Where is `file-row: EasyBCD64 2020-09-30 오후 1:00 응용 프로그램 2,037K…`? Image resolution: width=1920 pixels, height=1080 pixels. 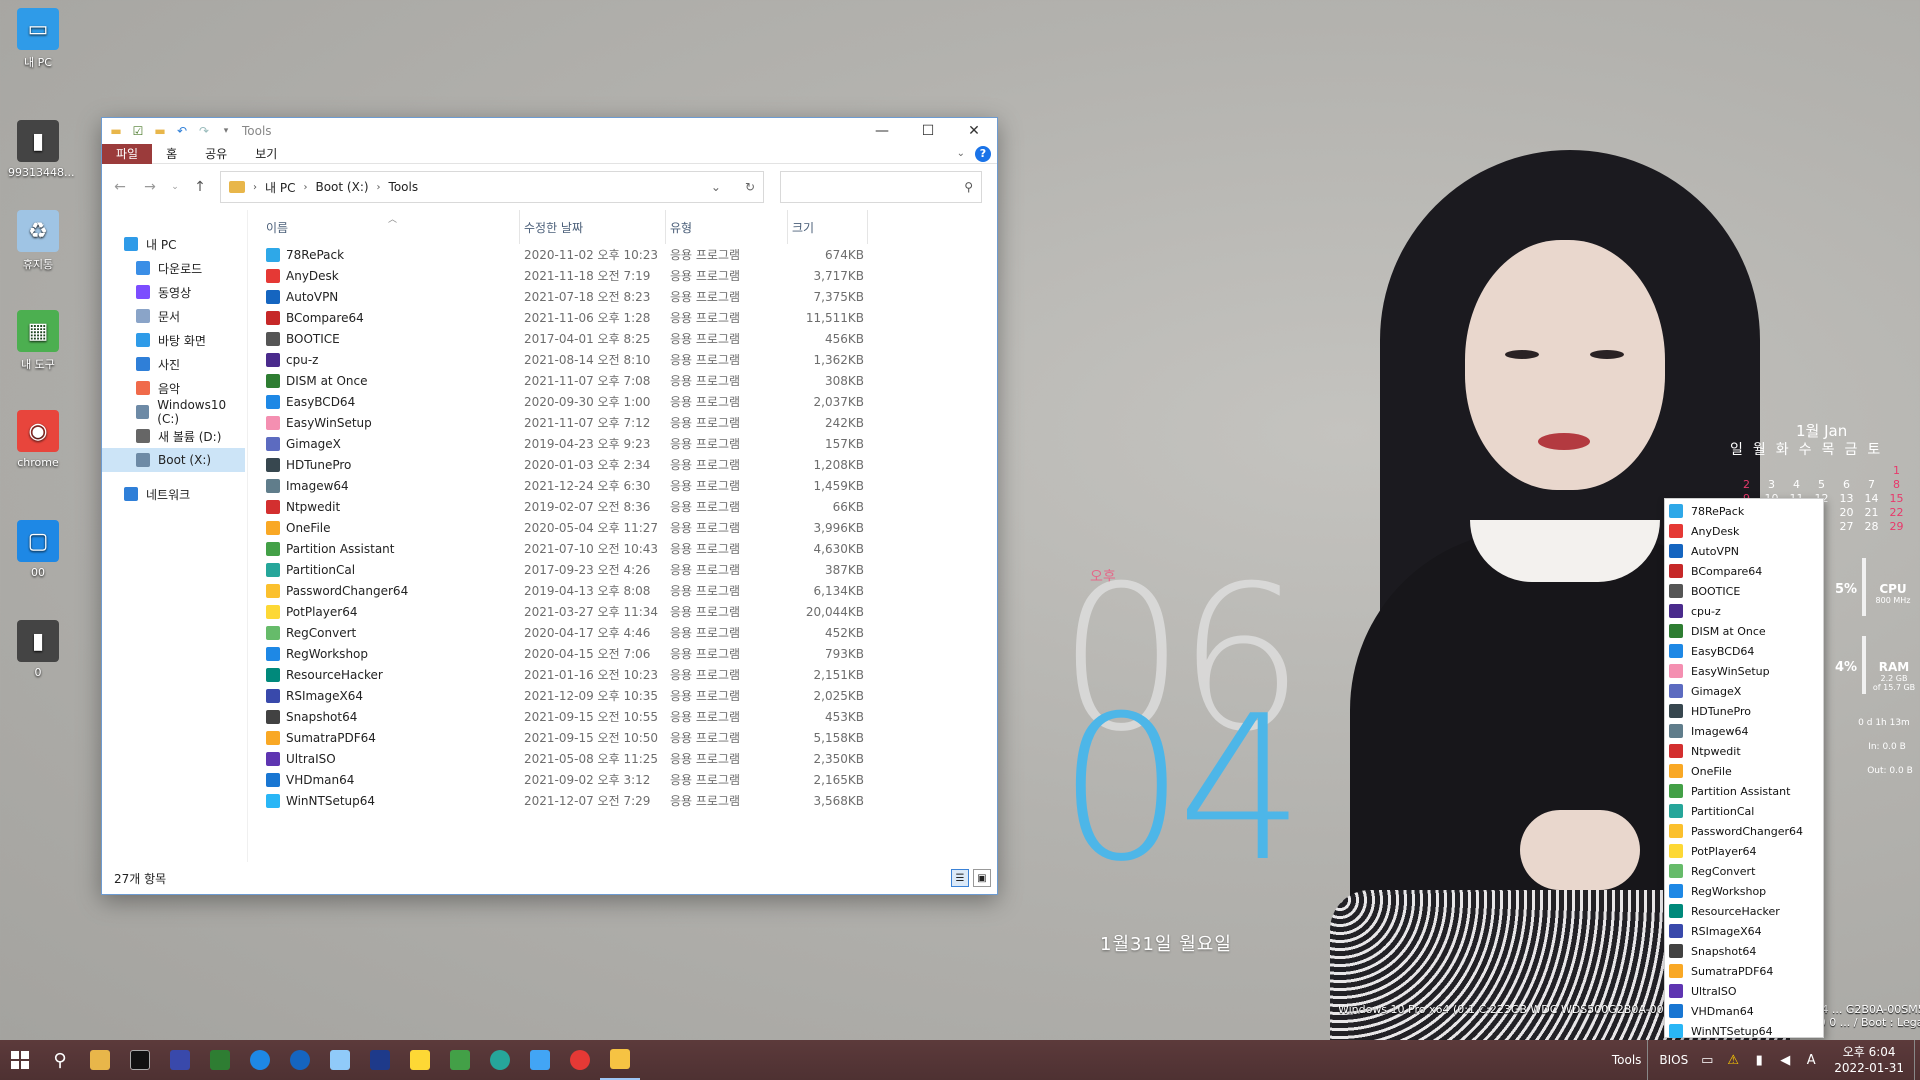 file-row: EasyBCD64 2020-09-30 오후 1:00 응용 프로그램 2,037K… is located at coordinates (629, 401).